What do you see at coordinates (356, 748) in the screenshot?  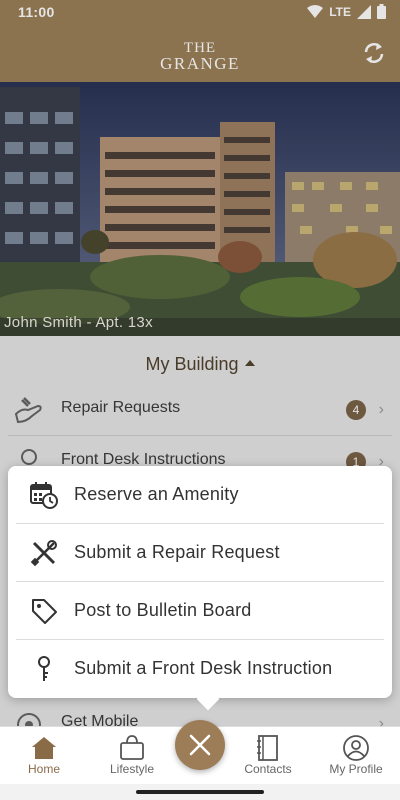 I see `profile-icon` at bounding box center [356, 748].